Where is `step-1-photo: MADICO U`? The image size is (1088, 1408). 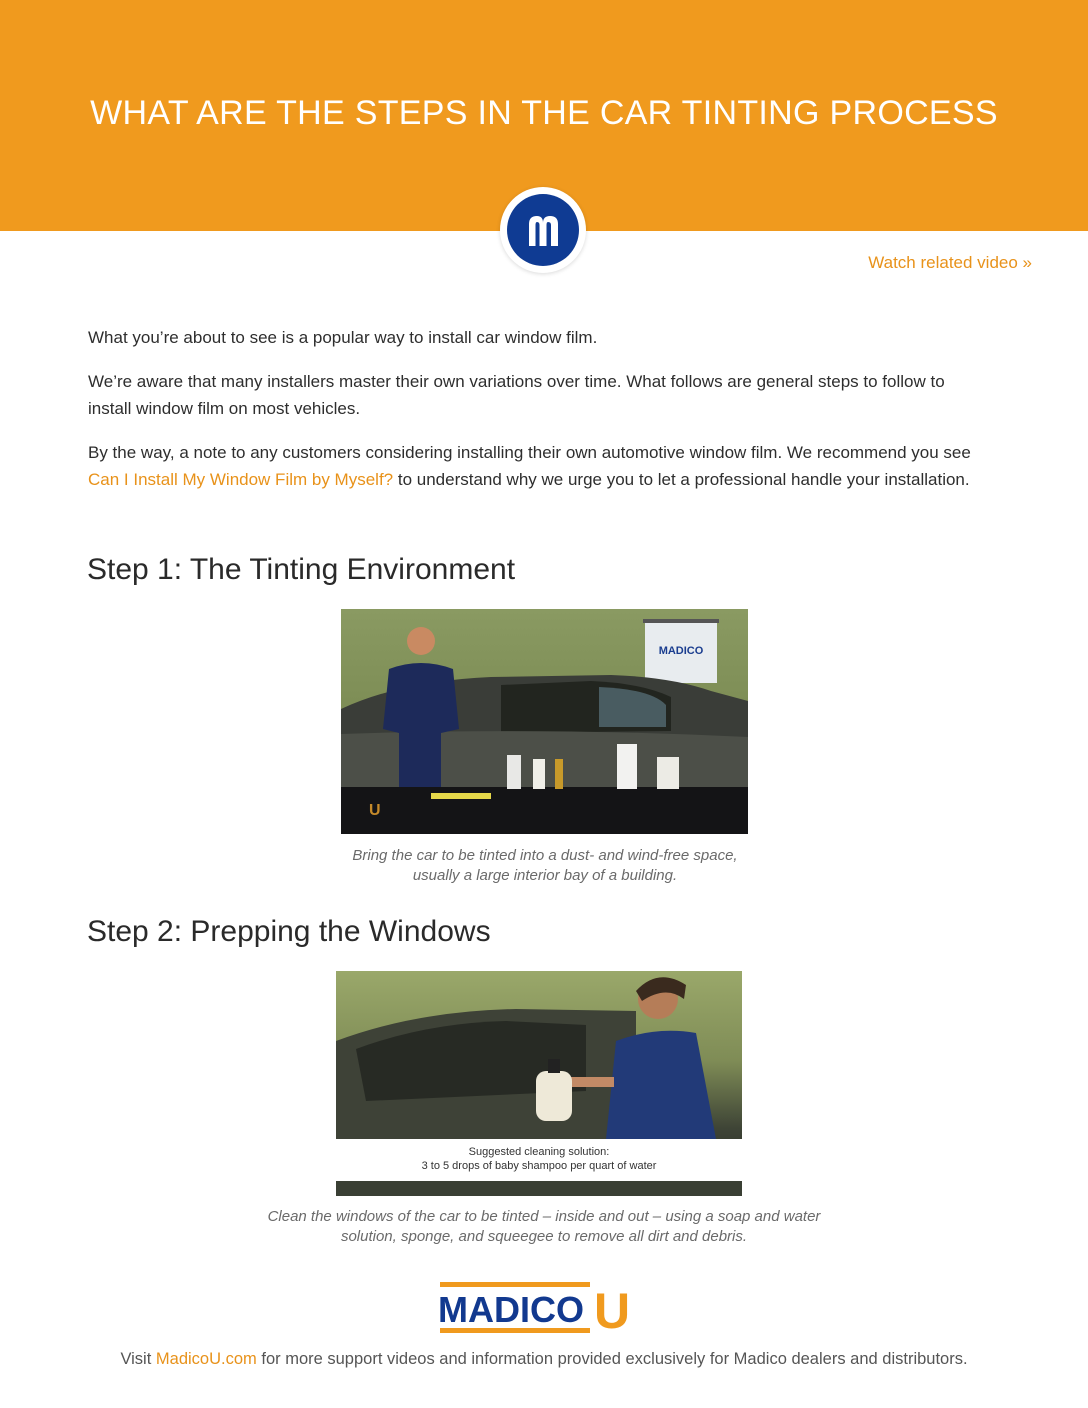 step-1-photo: MADICO U is located at coordinates (544, 721).